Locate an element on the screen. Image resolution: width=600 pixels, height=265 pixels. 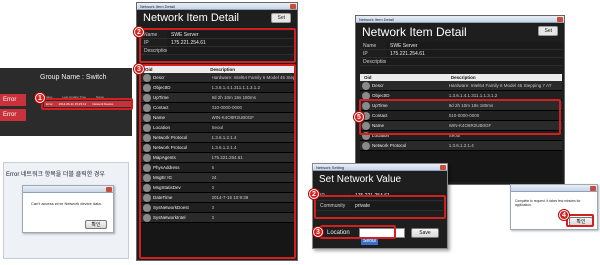
confirm-dialog-titlebar is located at coordinates (554, 188).